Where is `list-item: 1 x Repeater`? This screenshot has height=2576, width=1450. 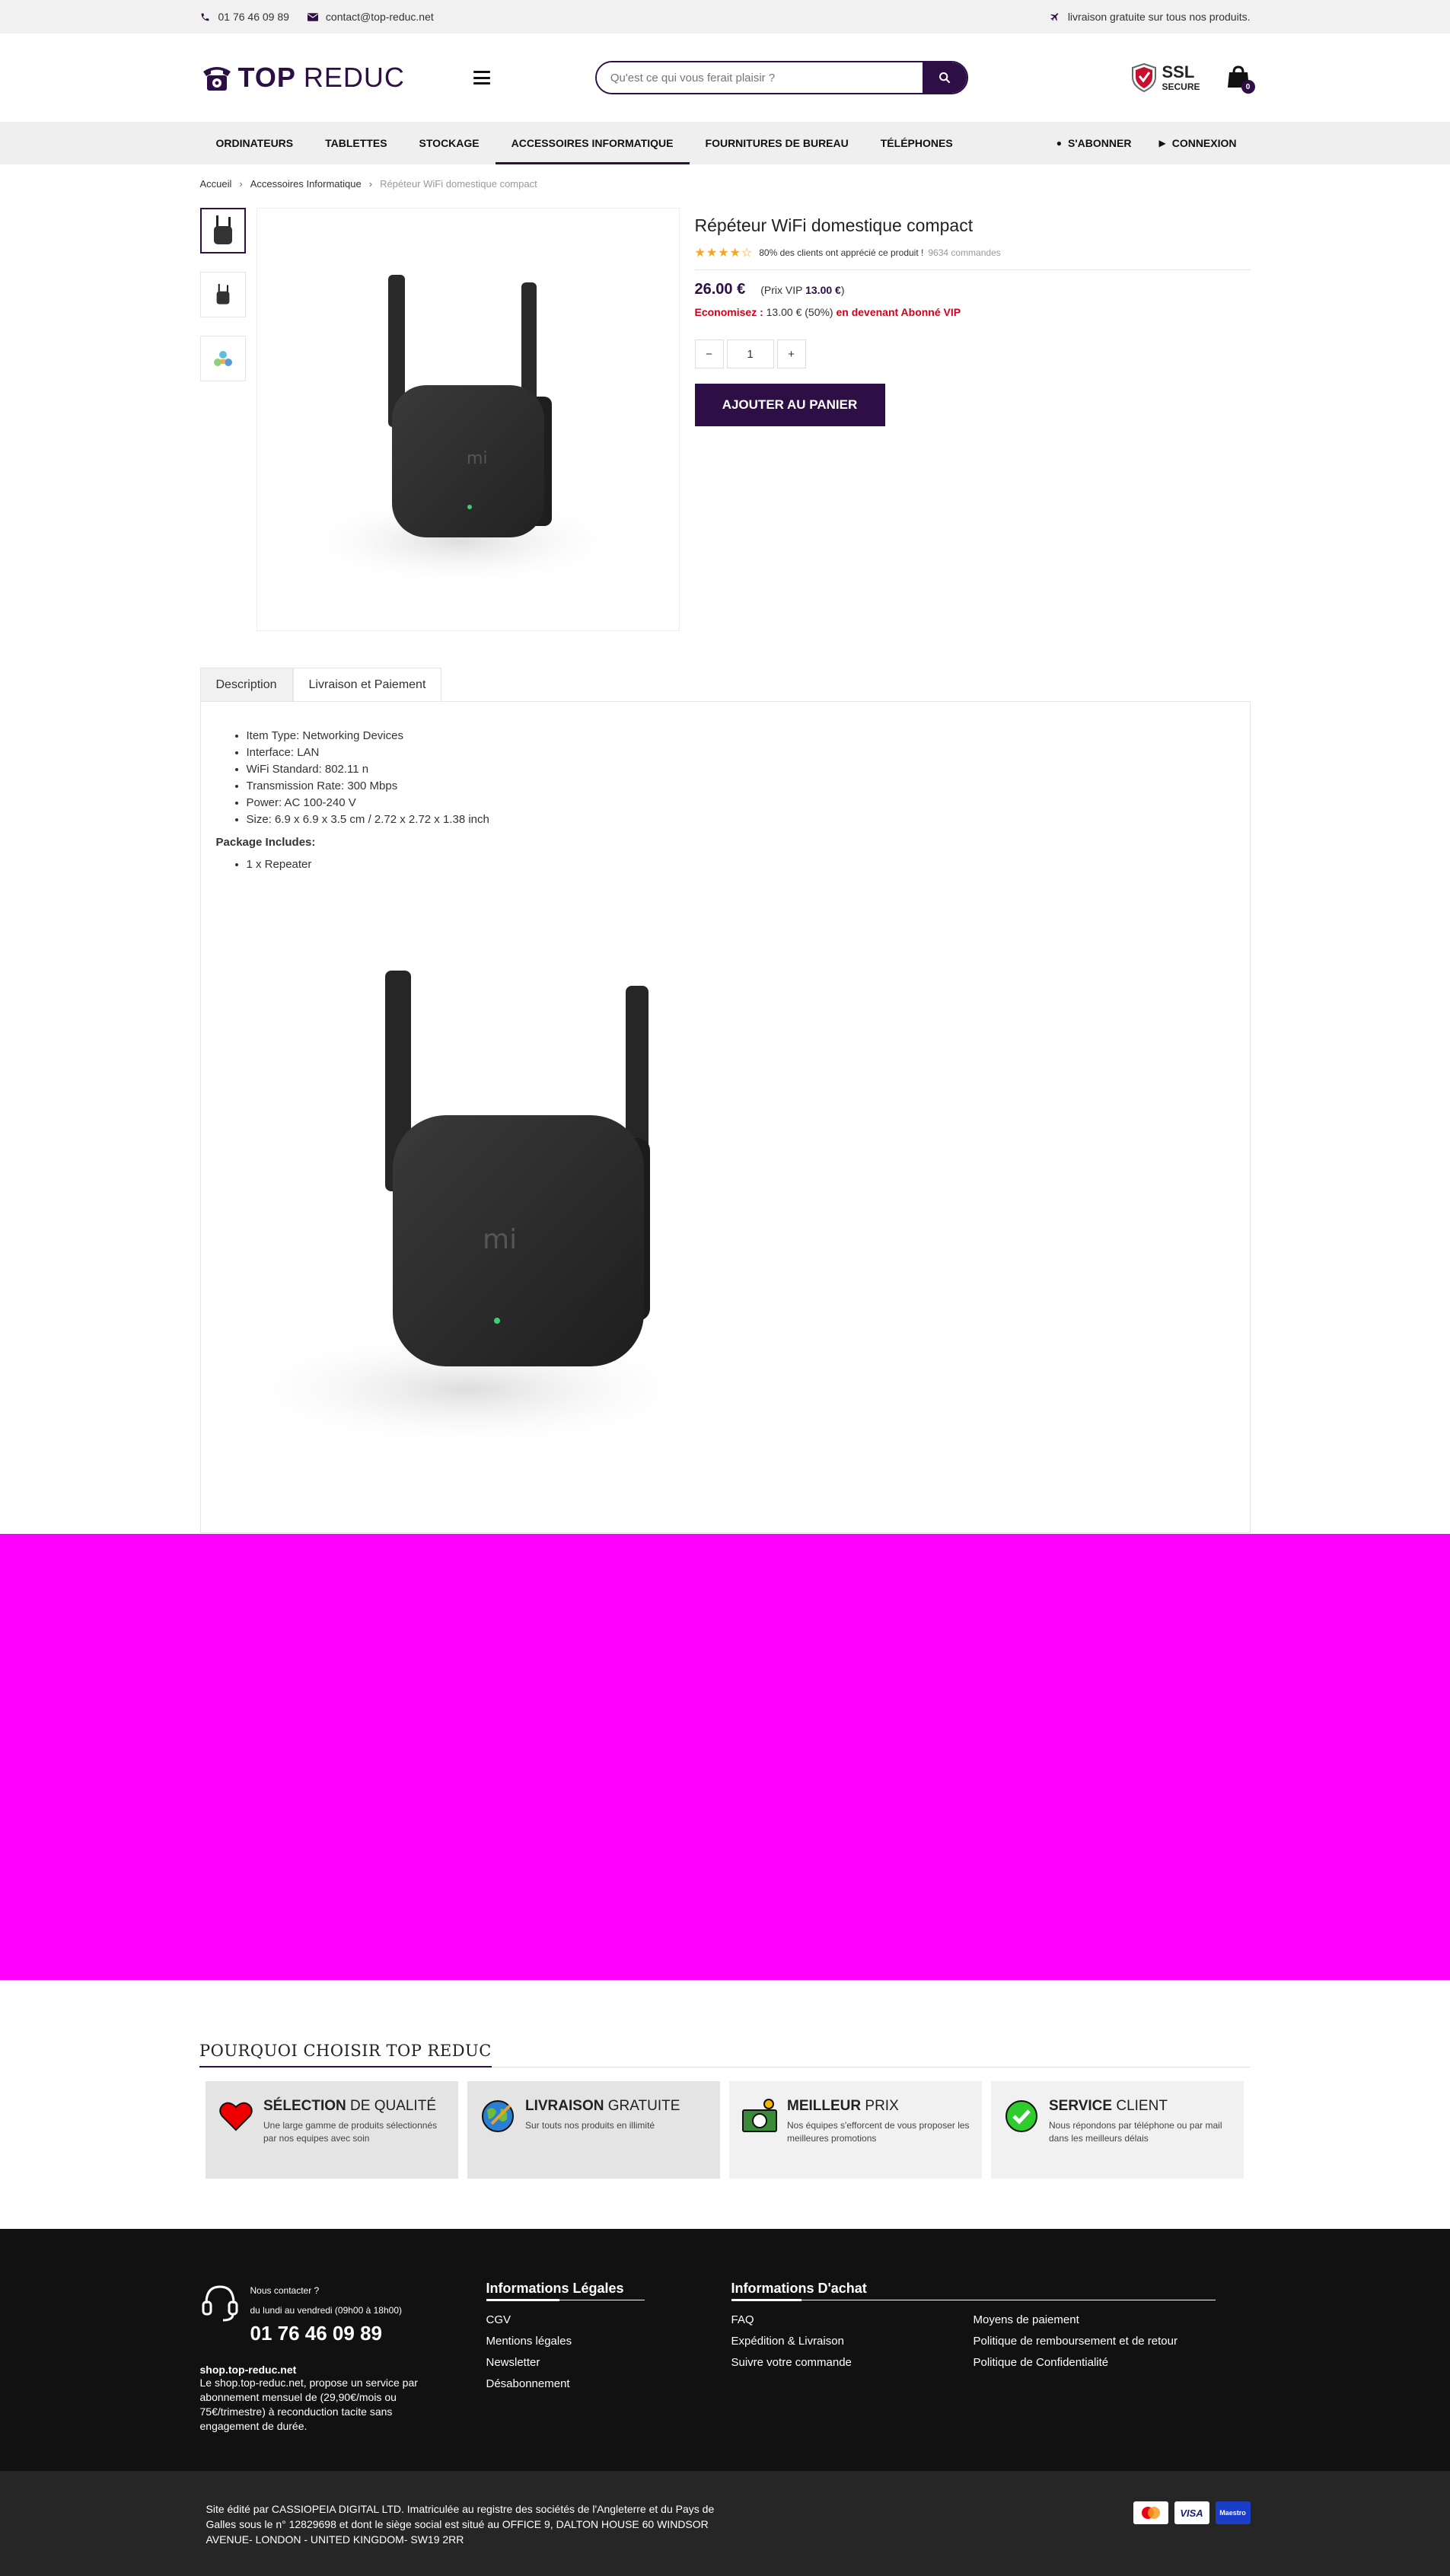 list-item: 1 x Repeater is located at coordinates (741, 865).